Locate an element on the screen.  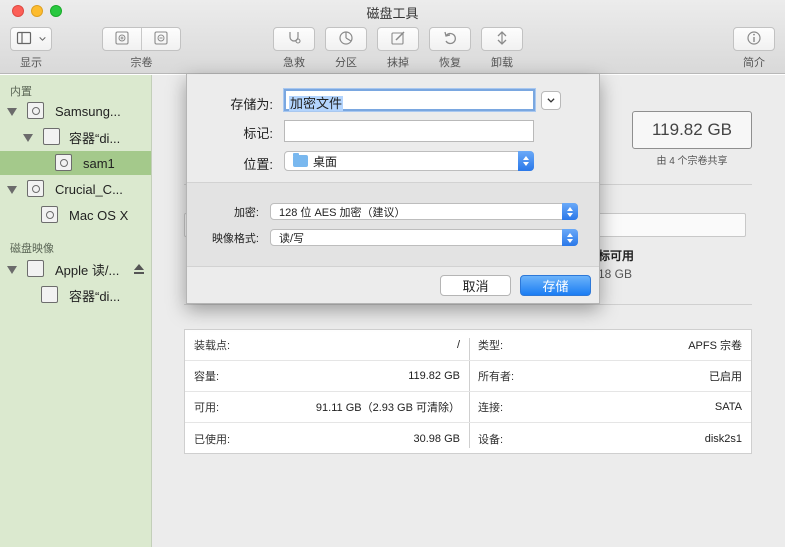
info-row-mount: 装载点: / is located at coordinates (327, 345).